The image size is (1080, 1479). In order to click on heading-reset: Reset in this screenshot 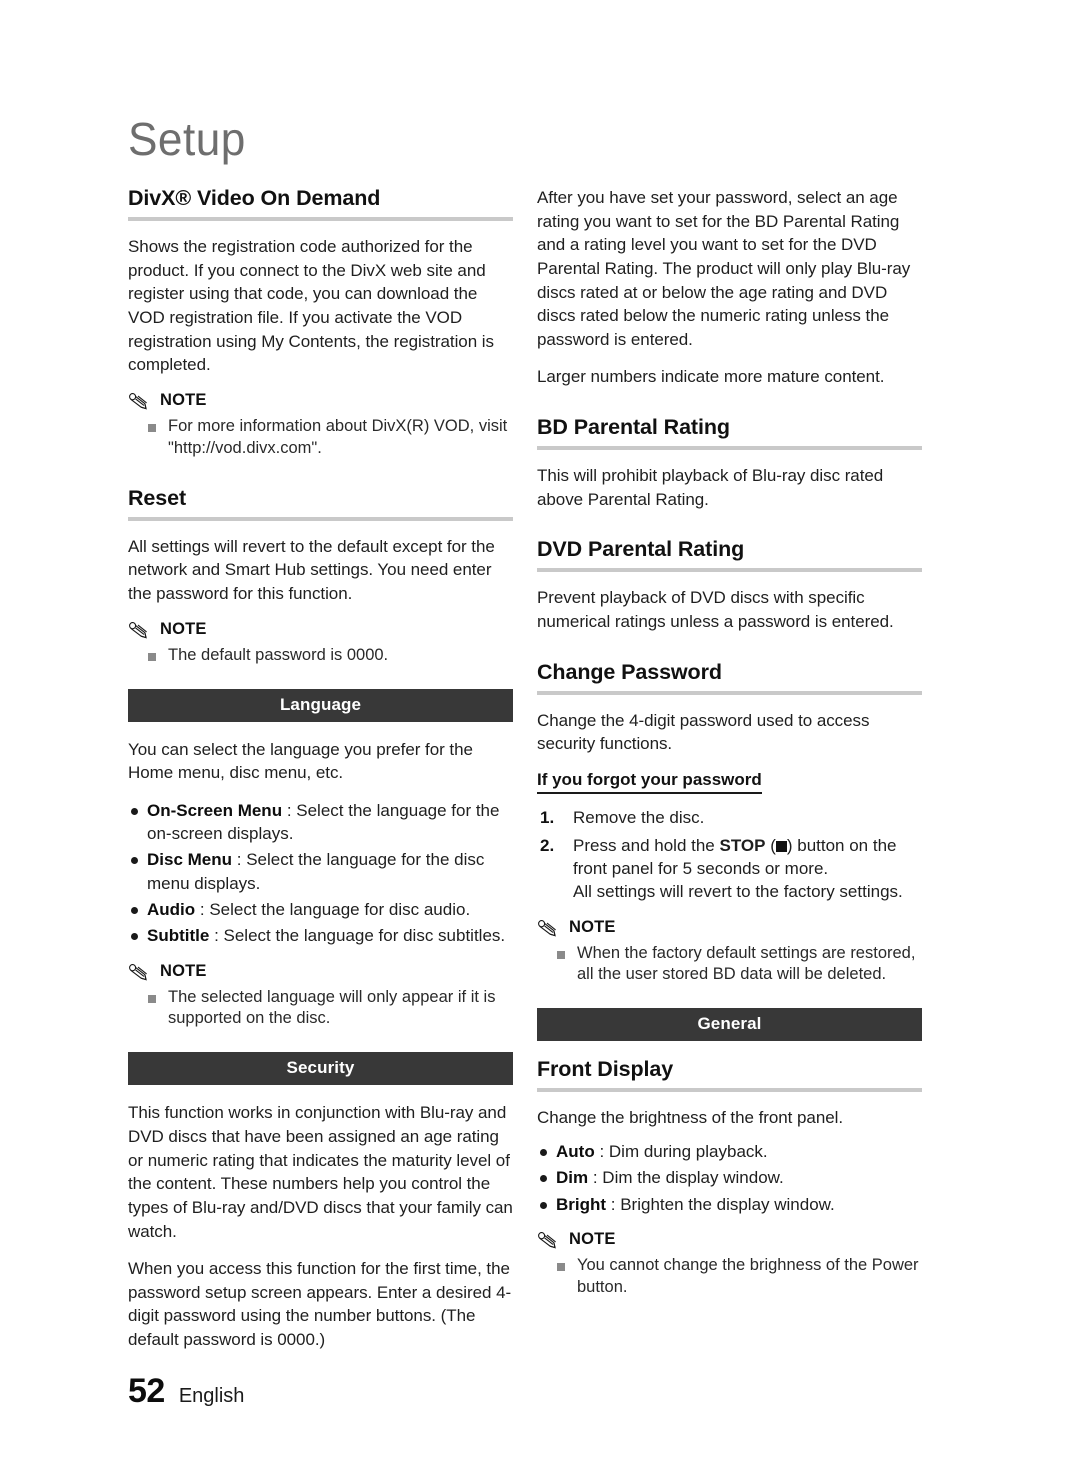, I will do `click(157, 497)`.